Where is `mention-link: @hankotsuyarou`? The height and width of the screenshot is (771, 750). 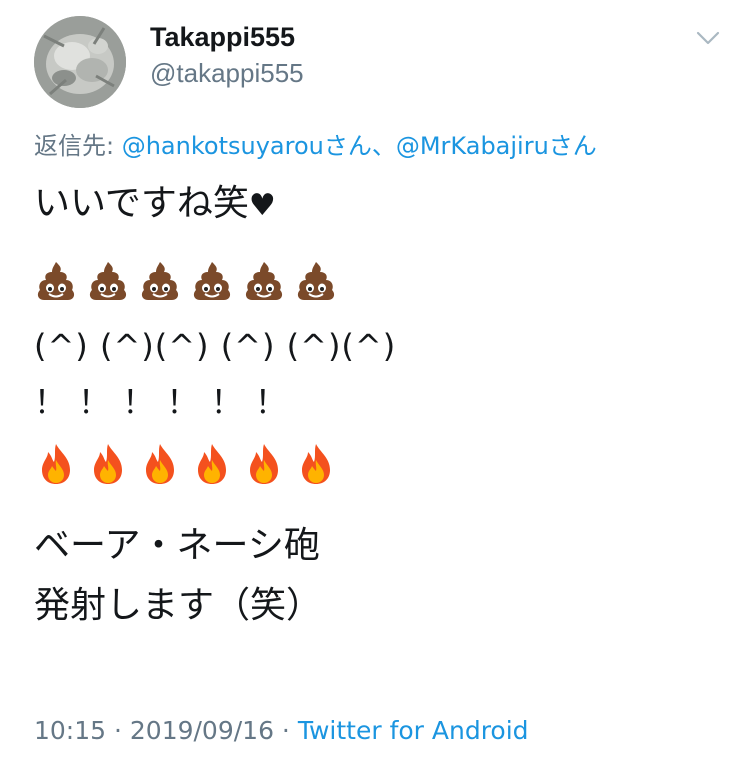 mention-link: @hankotsuyarou is located at coordinates (223, 146).